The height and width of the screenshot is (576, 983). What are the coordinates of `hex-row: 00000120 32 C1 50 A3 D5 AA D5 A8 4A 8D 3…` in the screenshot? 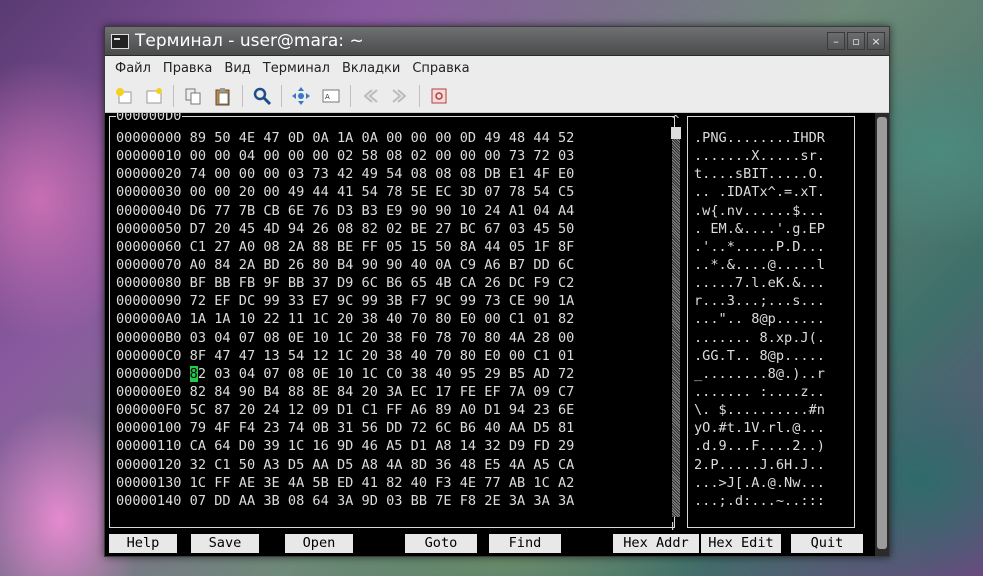 It's located at (345, 465).